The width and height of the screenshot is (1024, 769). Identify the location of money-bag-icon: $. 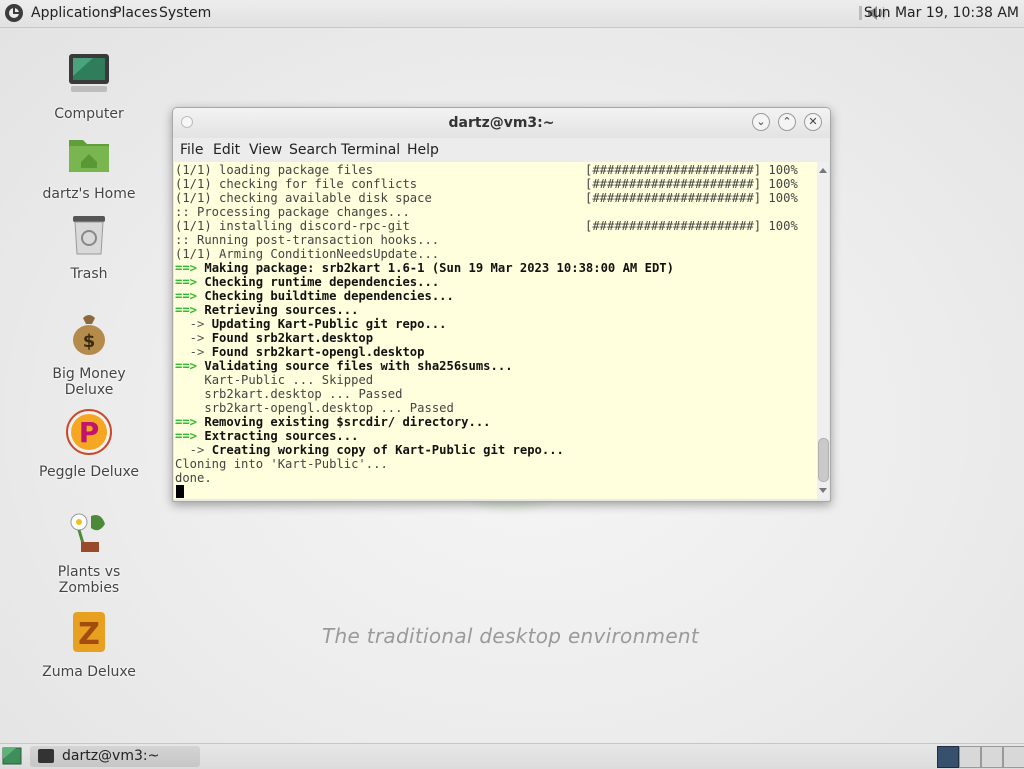
(89, 335).